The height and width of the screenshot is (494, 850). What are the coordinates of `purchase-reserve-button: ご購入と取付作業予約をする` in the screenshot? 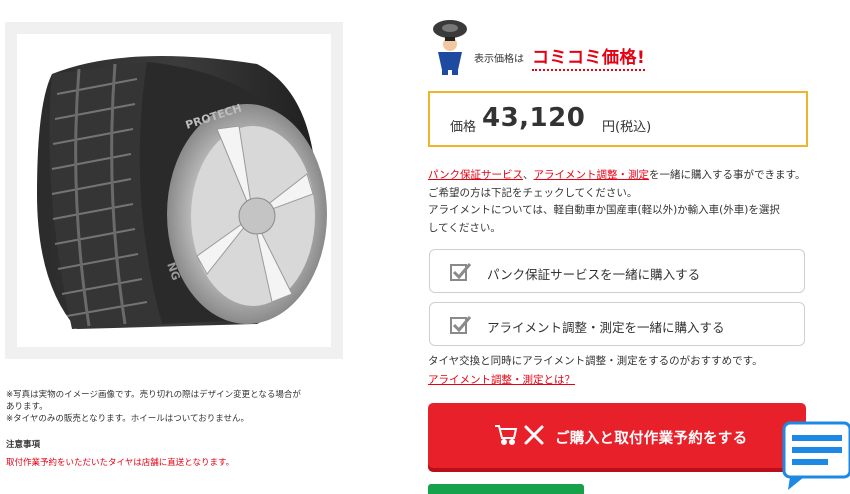 It's located at (617, 435).